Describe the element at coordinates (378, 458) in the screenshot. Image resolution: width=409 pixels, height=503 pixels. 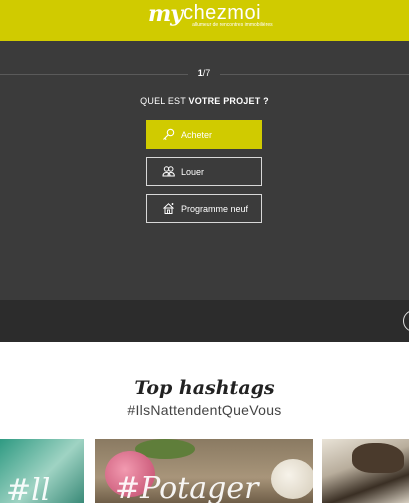
I see `cat-image` at that location.